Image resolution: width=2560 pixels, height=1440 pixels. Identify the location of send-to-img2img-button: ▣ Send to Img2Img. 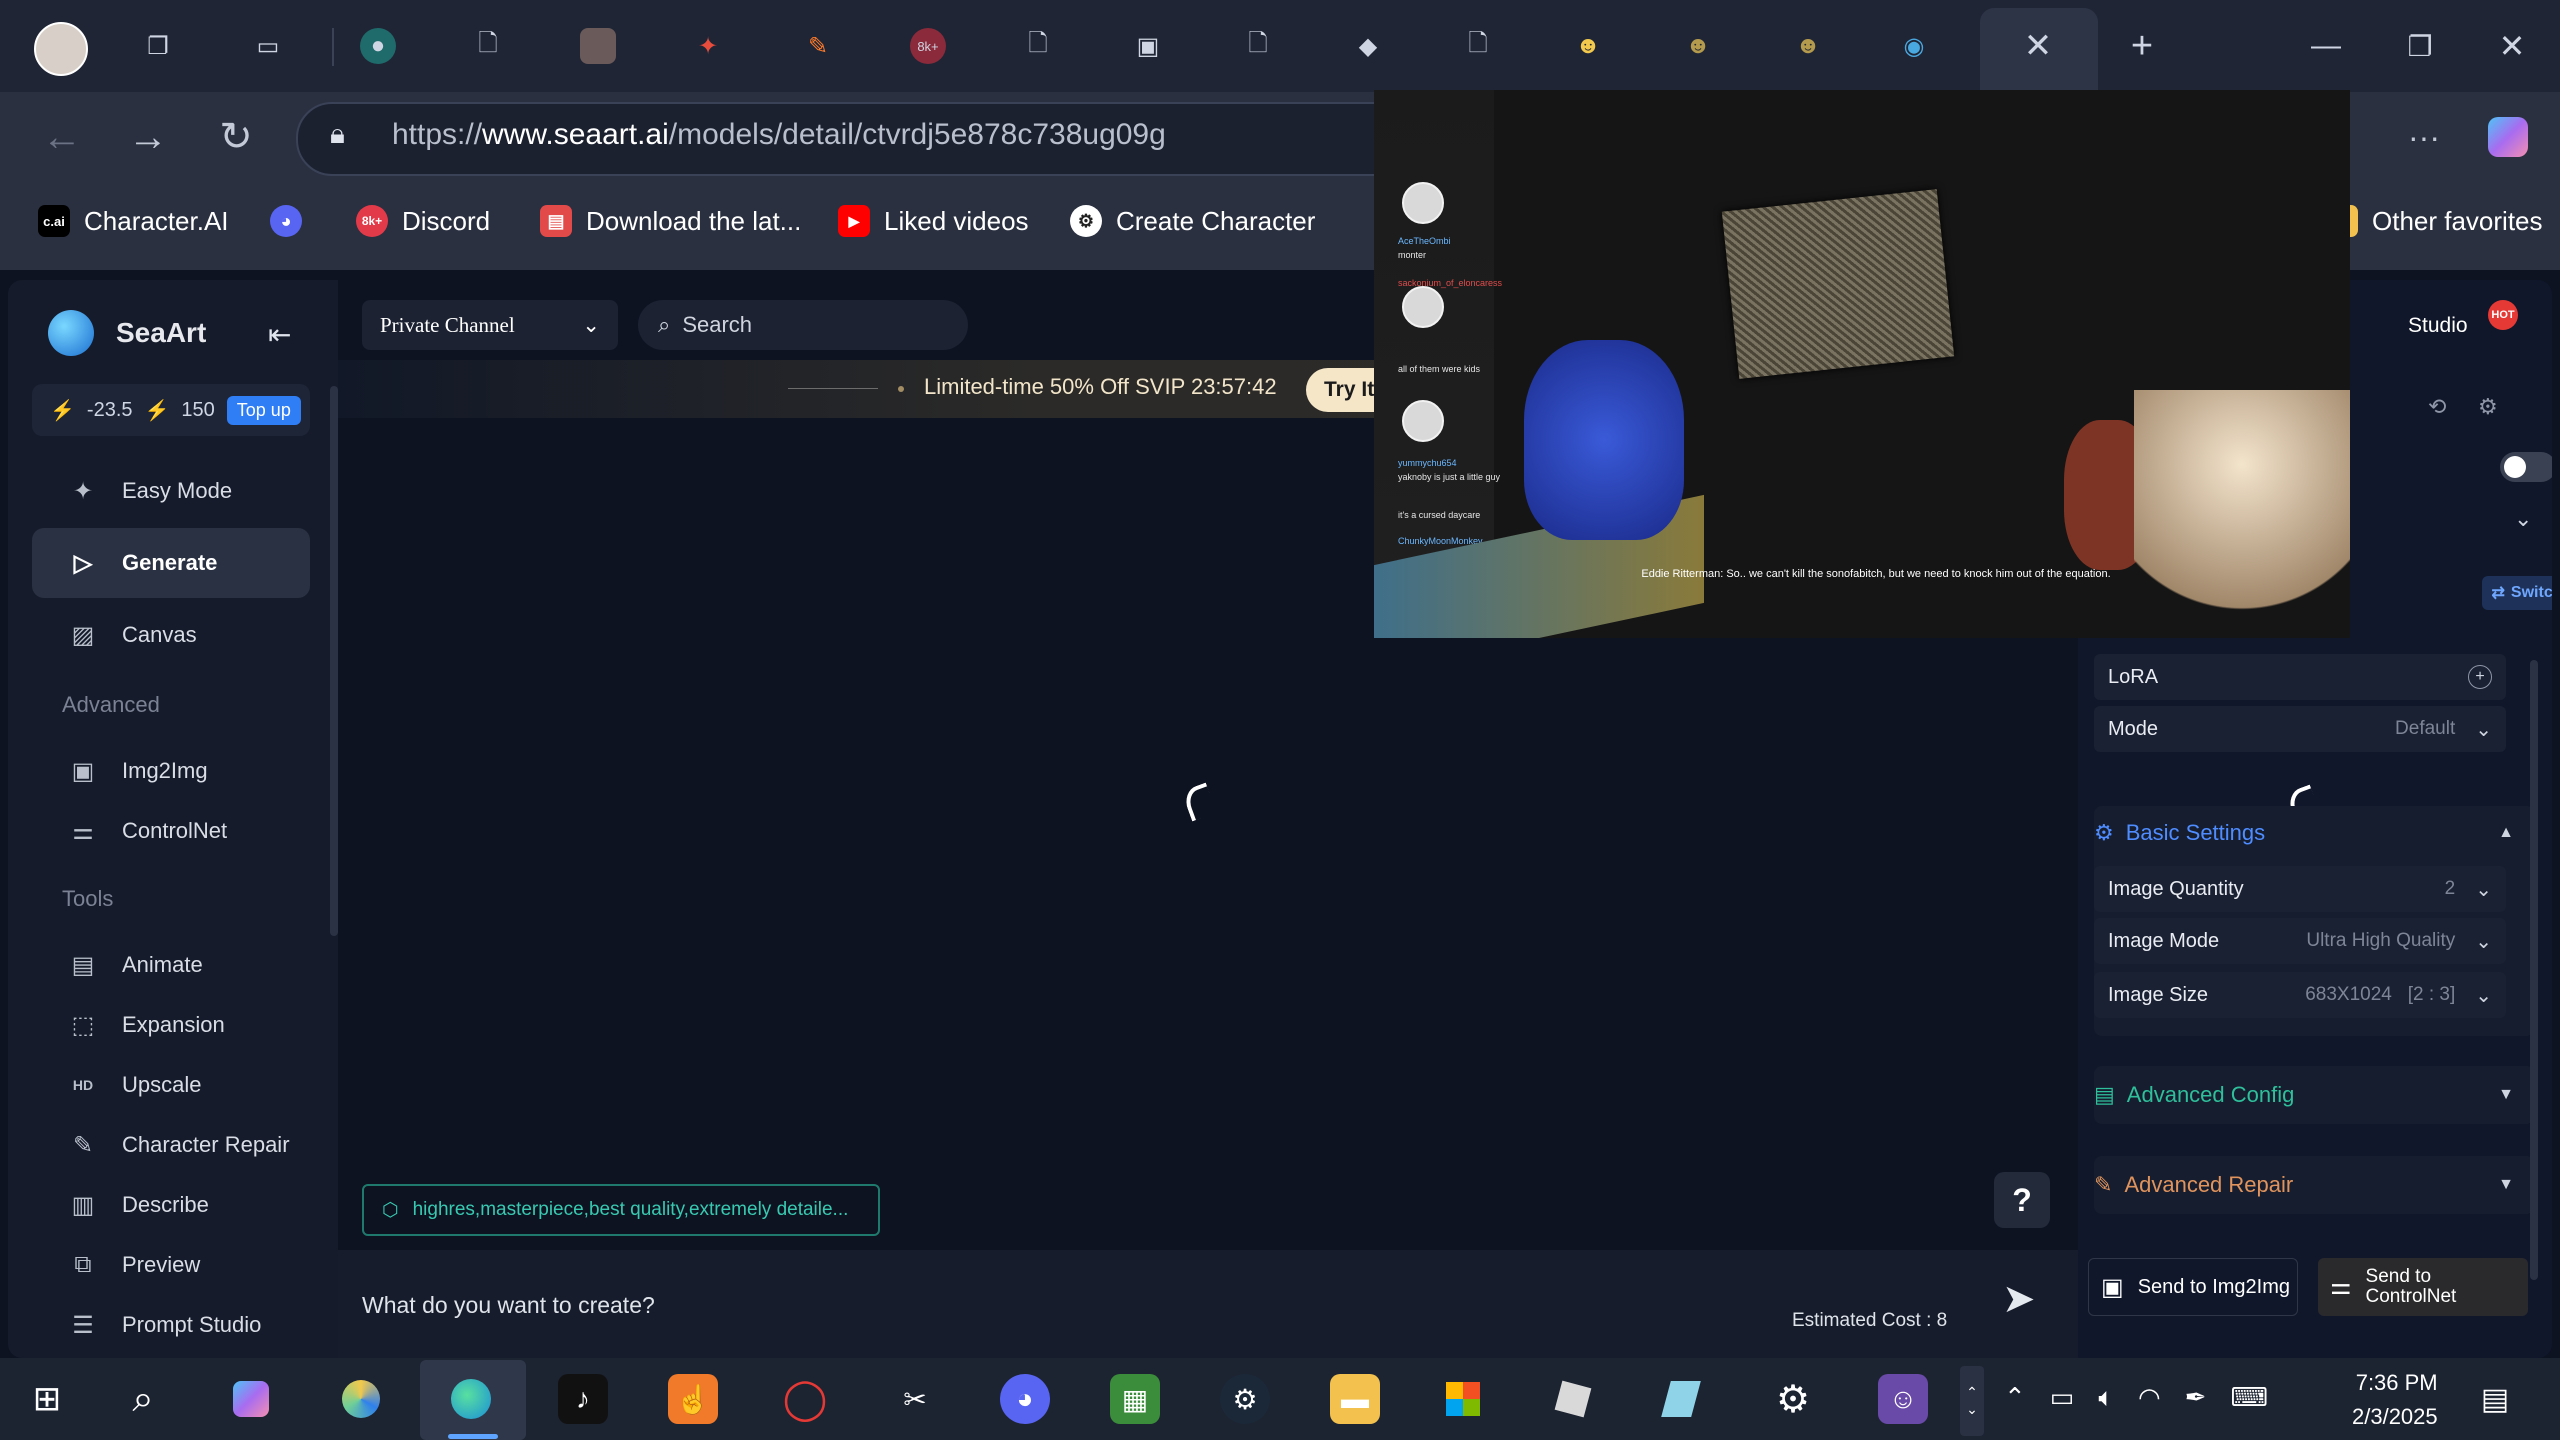
(2193, 1287).